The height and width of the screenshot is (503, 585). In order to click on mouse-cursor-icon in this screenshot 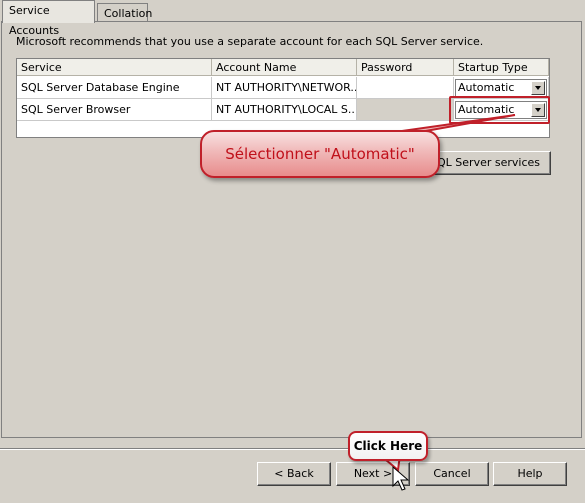, I will do `click(401, 478)`.